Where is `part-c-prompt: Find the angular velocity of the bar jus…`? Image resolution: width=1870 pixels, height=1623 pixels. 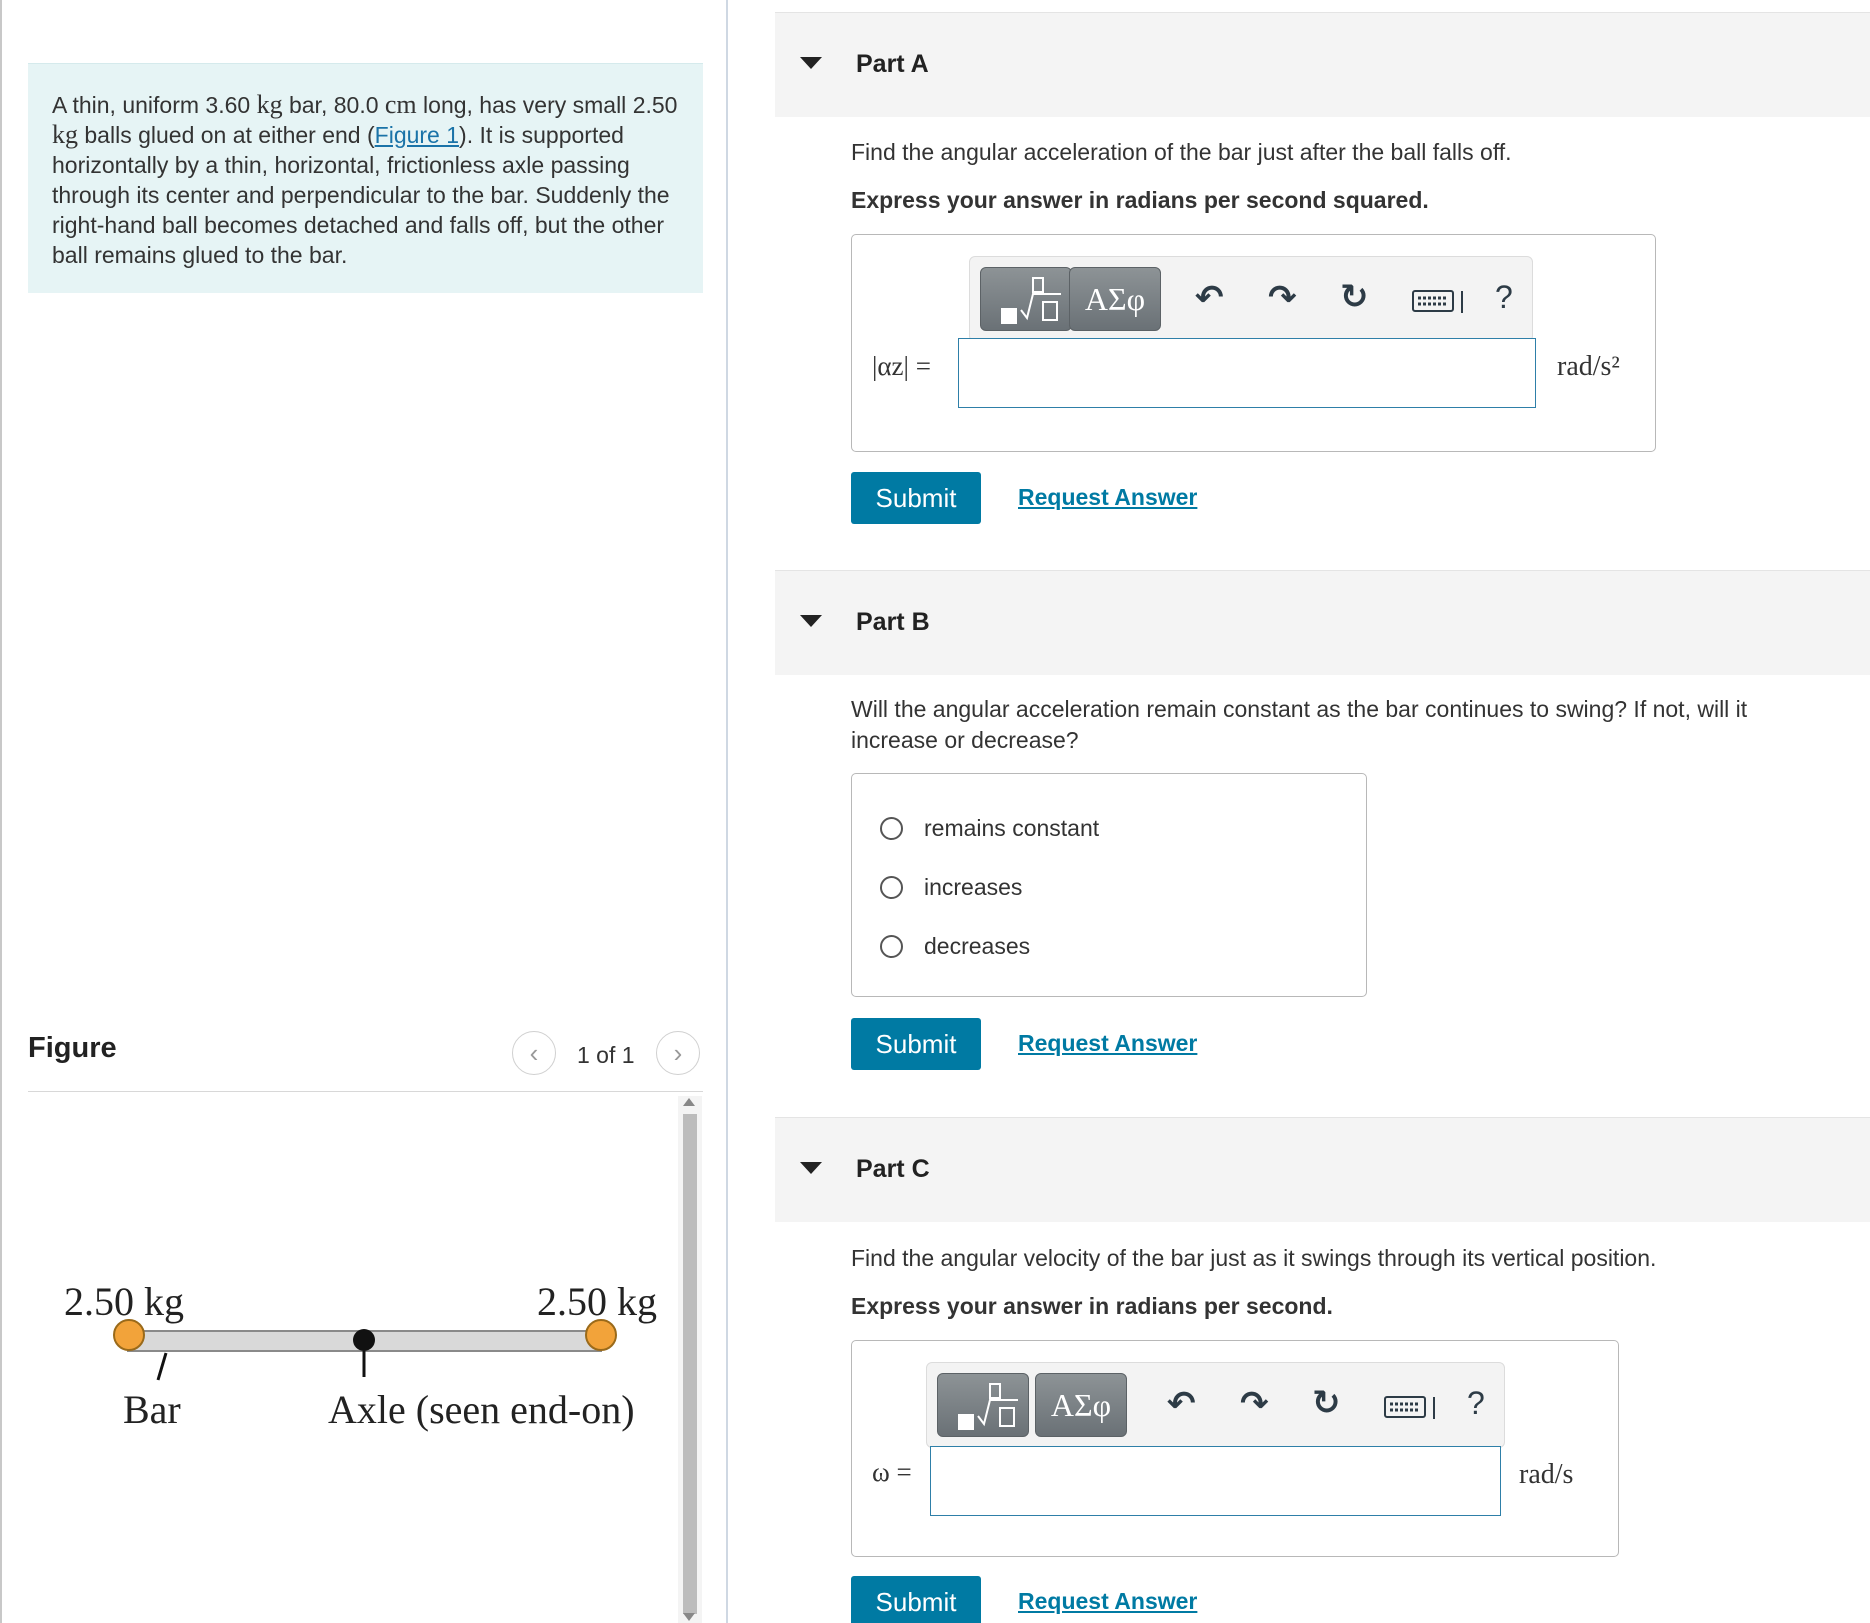
part-c-prompt: Find the angular velocity of the bar jus… is located at coordinates (1254, 1258).